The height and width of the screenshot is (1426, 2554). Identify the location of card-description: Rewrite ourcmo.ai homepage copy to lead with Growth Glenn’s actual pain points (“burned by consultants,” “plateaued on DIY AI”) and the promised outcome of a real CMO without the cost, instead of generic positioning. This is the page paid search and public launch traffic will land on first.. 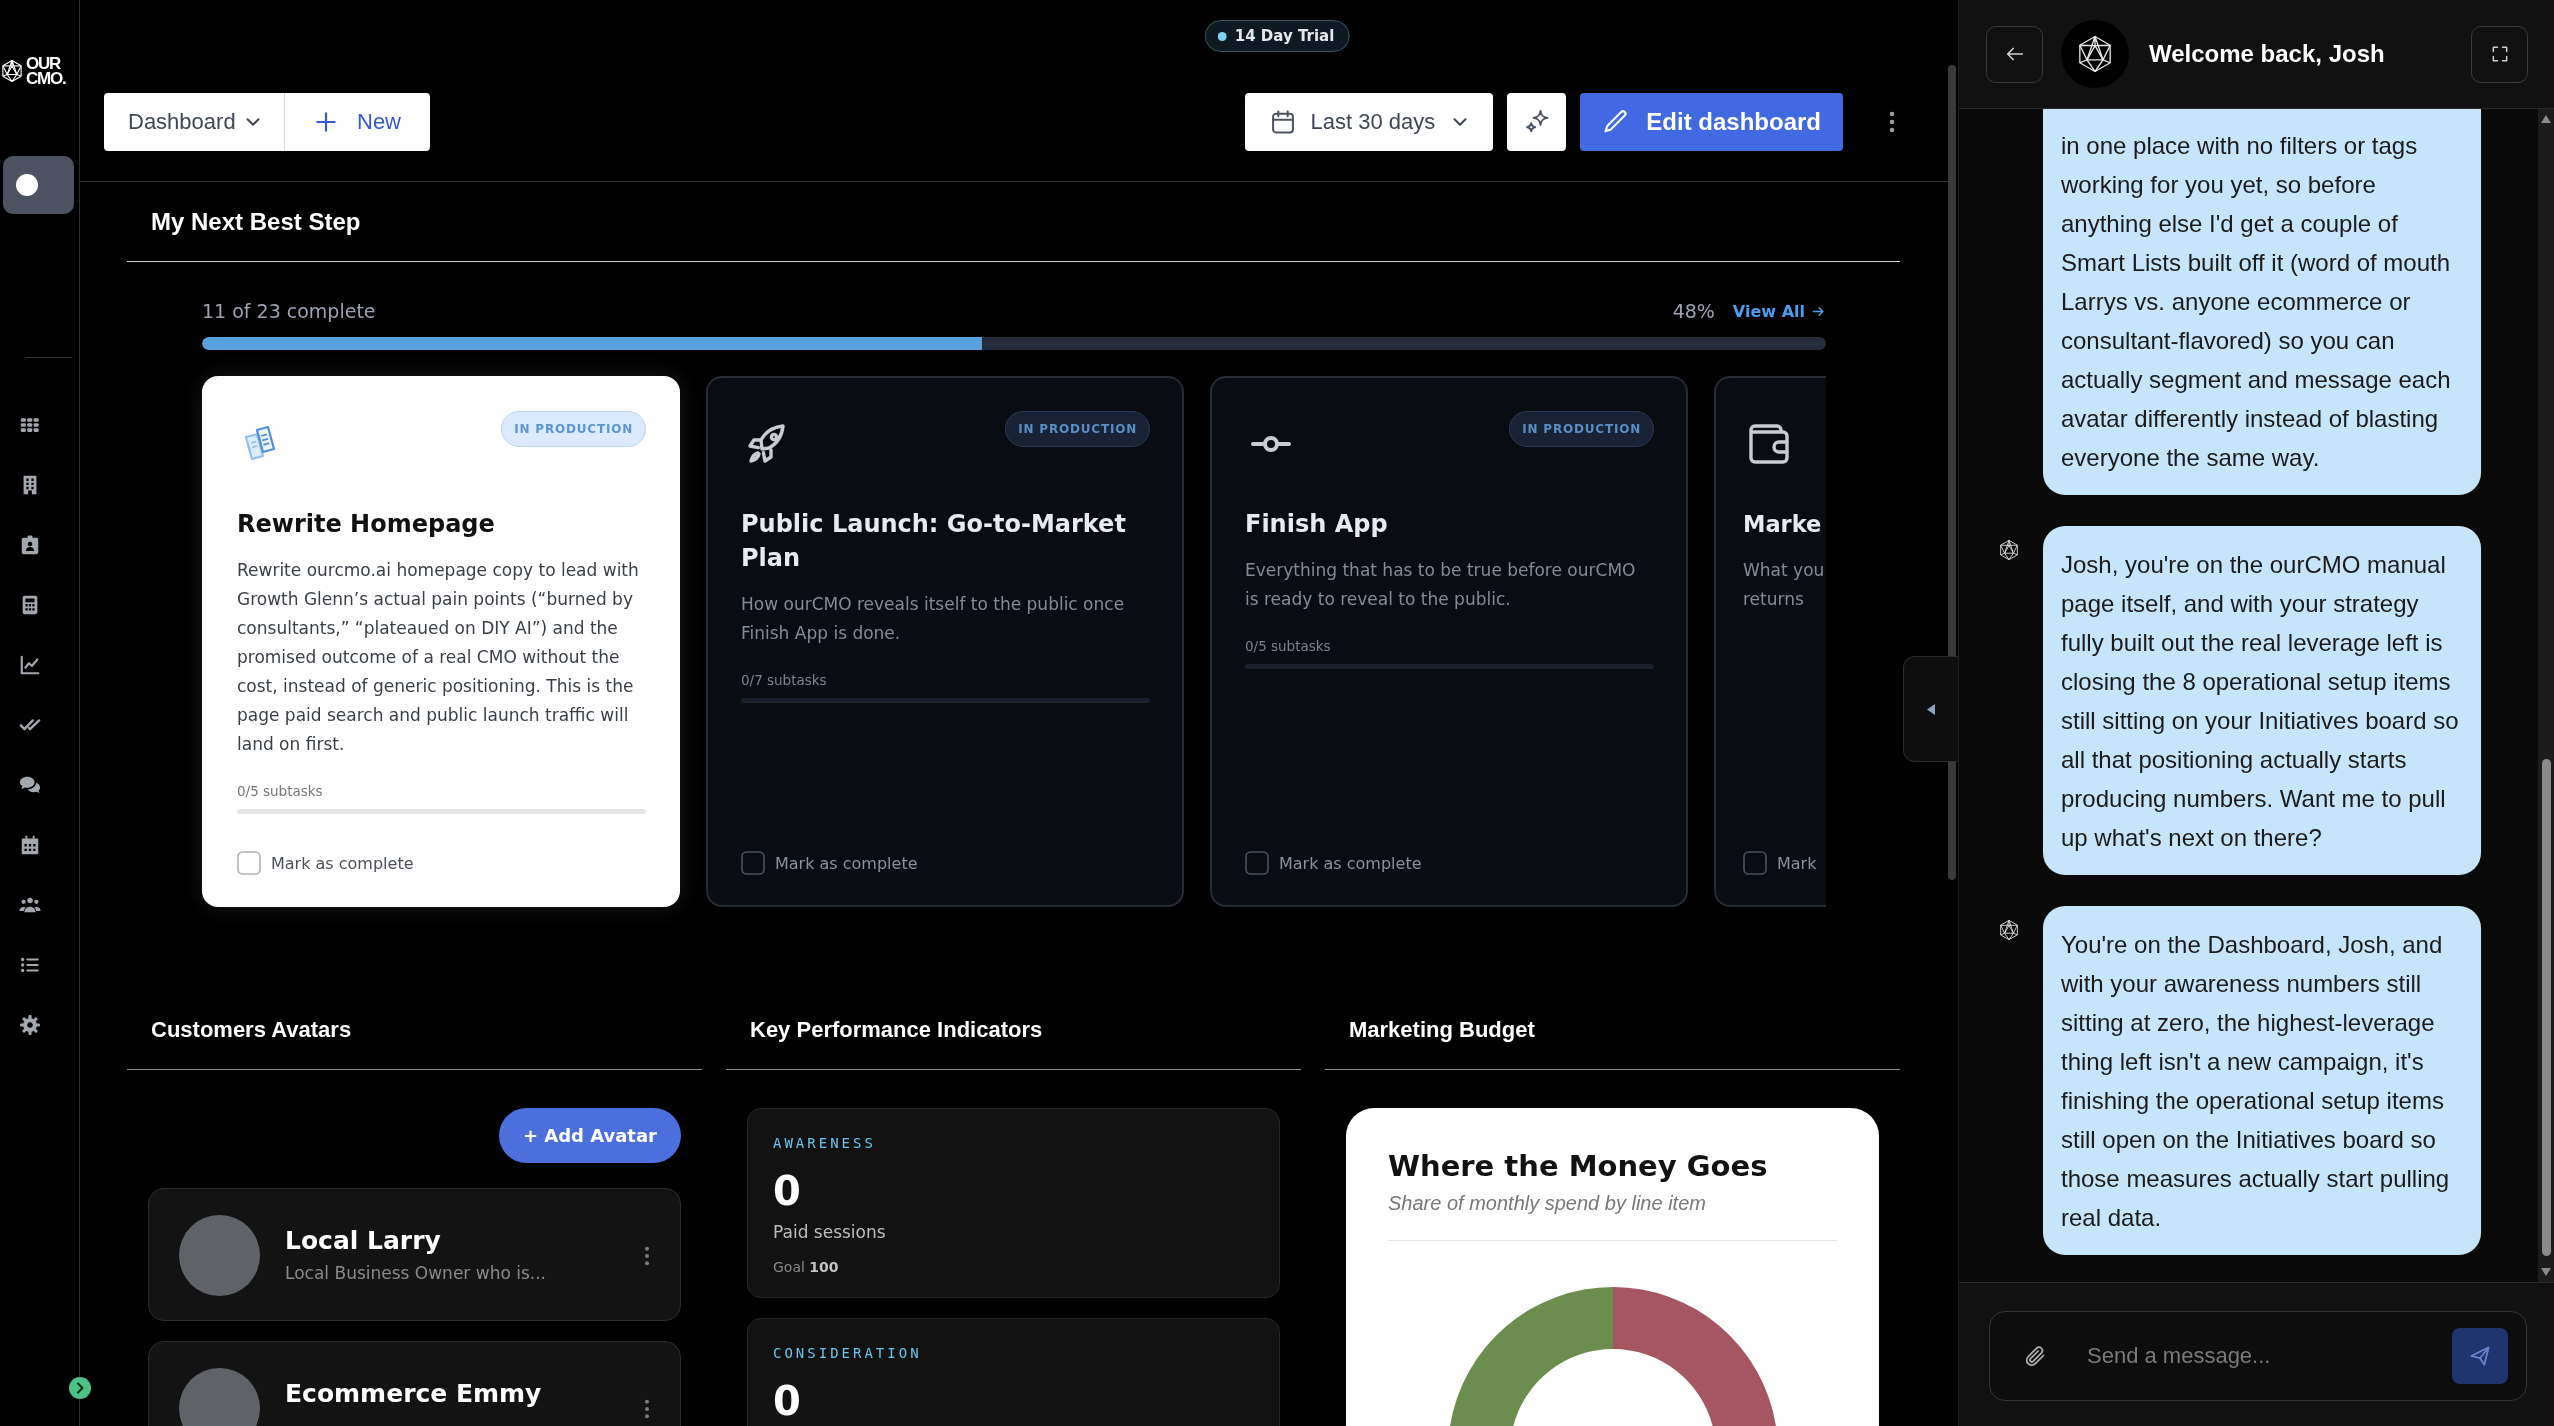
(438, 657).